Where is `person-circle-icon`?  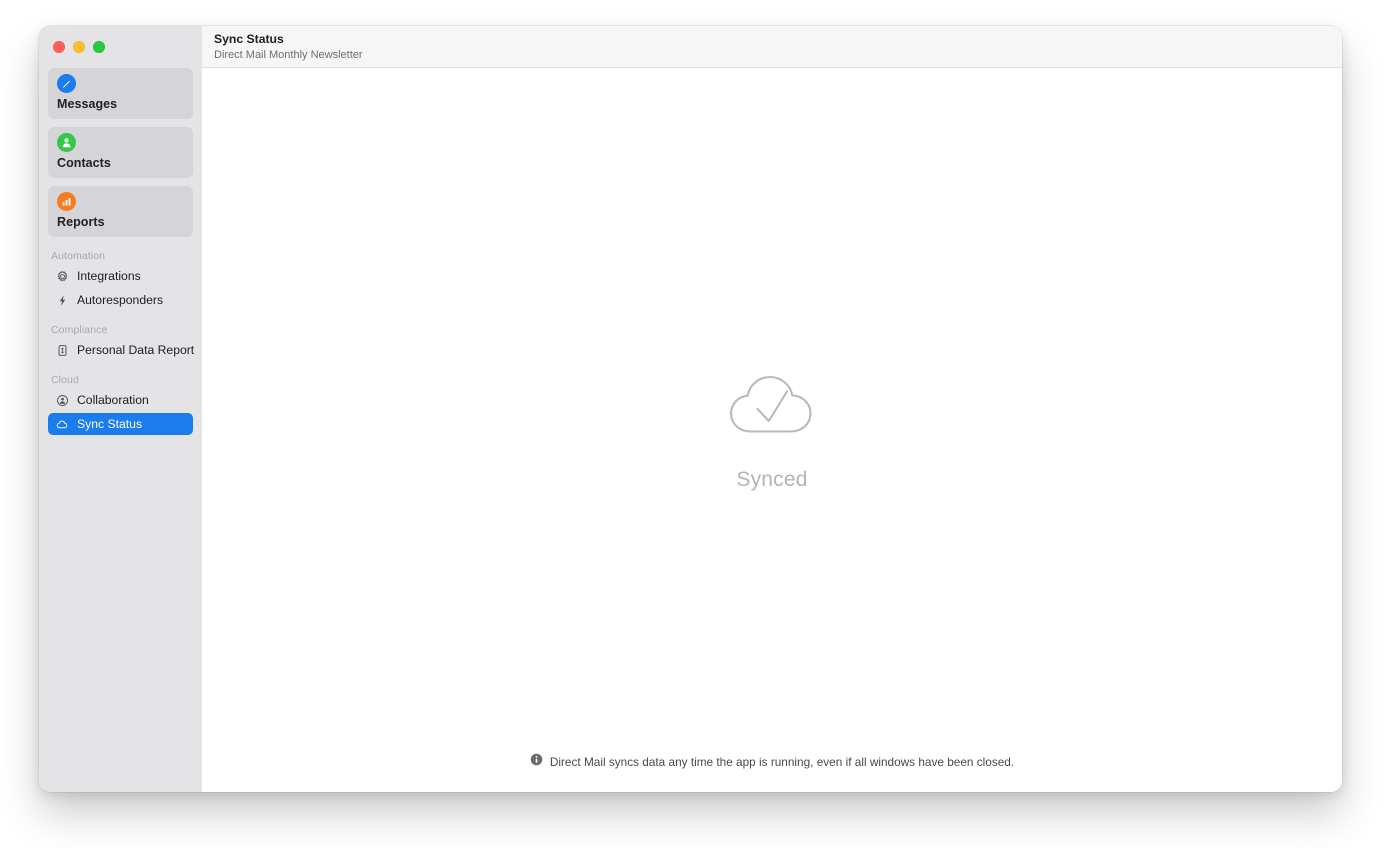 person-circle-icon is located at coordinates (62, 400).